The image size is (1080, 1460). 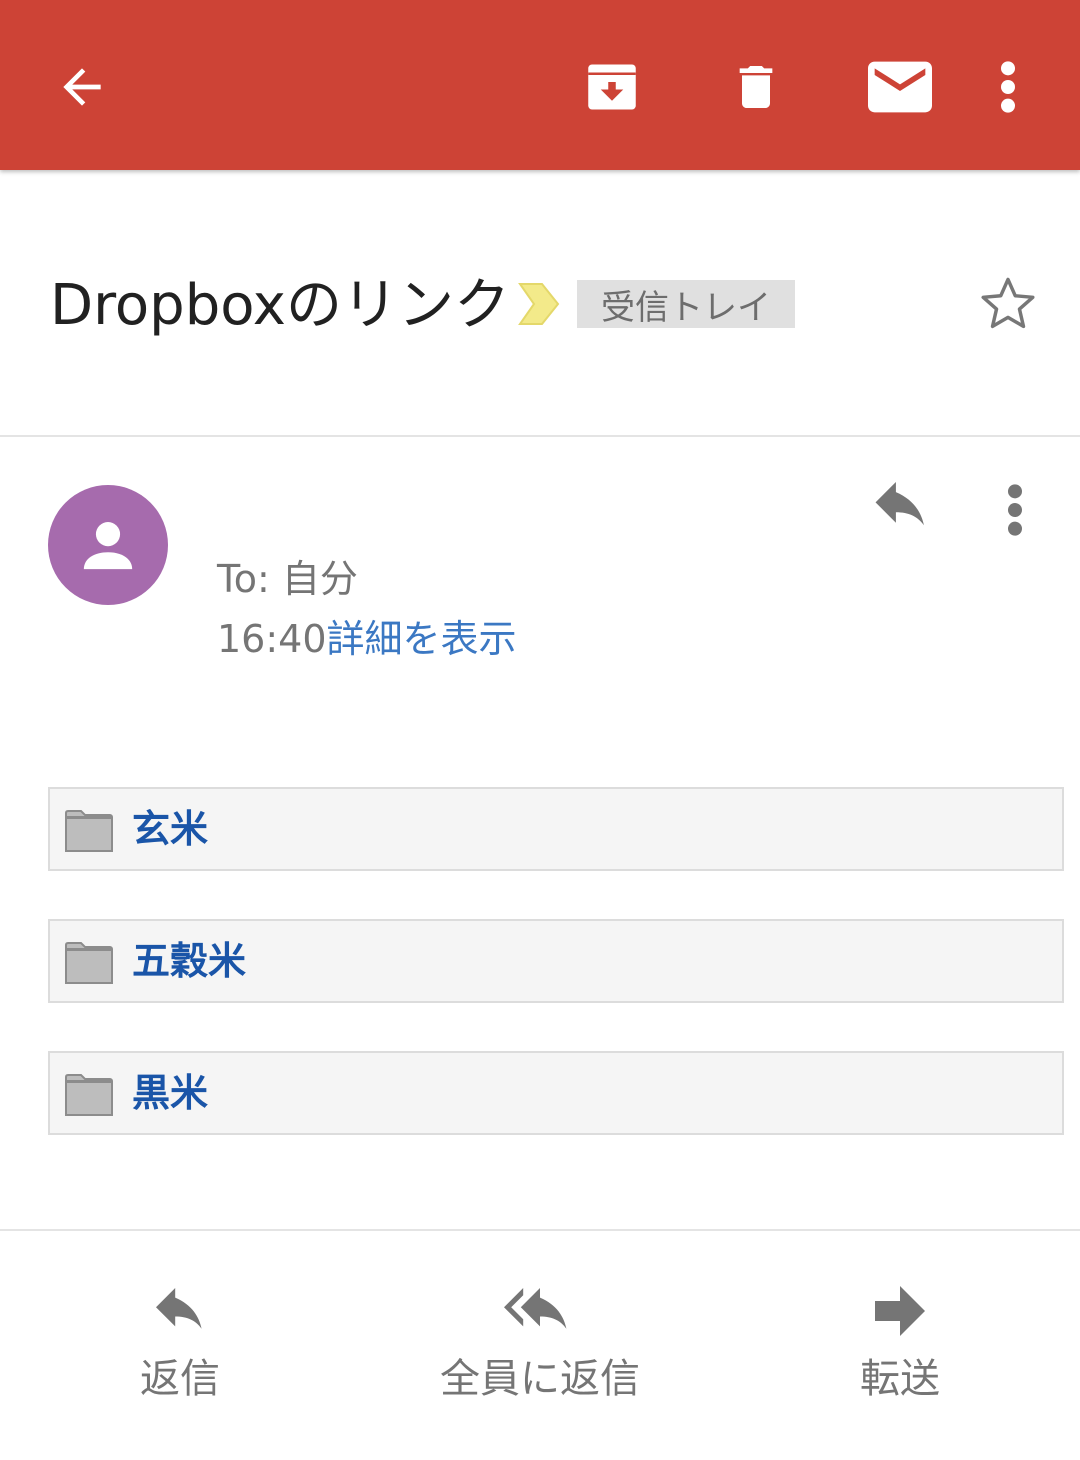 What do you see at coordinates (540, 1379) in the screenshot?
I see `reply-all-label: 全員に返信` at bounding box center [540, 1379].